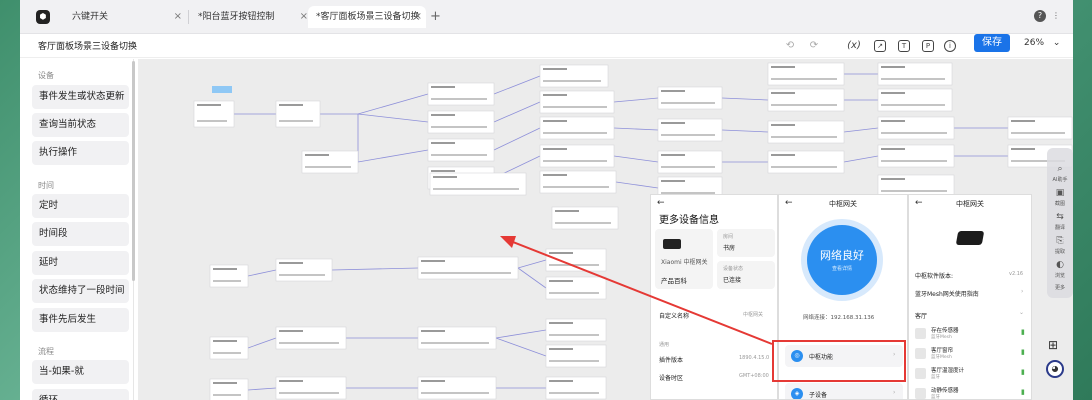 Image resolution: width=1092 pixels, height=400 pixels. Describe the element at coordinates (1056, 345) in the screenshot. I see `grid-icon: ⊞` at that location.